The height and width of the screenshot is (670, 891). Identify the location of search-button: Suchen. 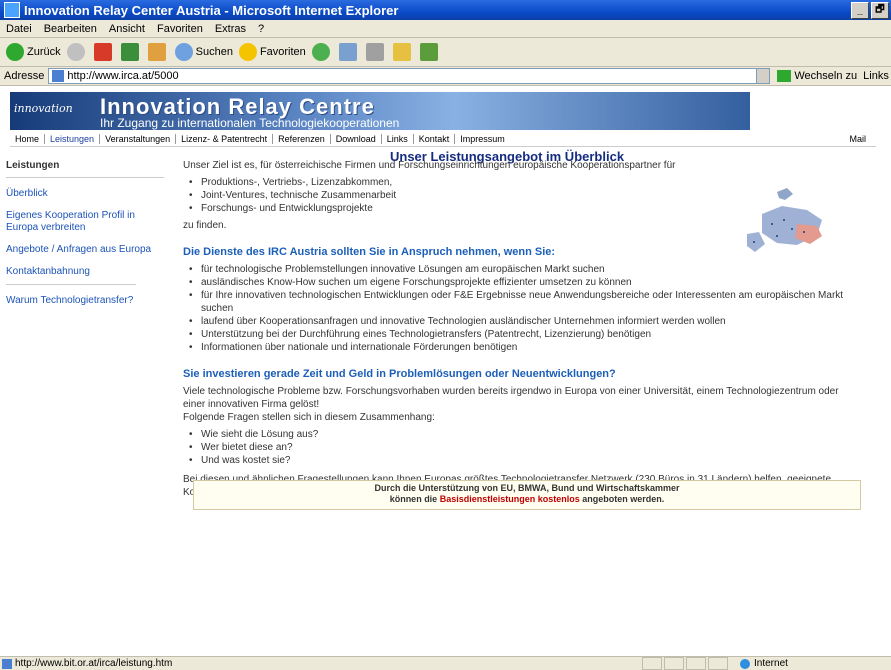
(203, 52).